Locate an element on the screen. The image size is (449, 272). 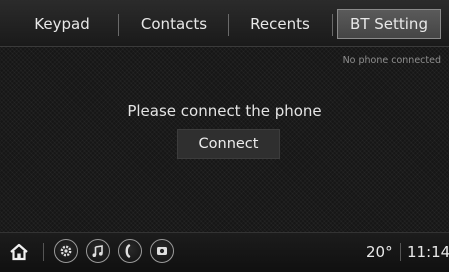
settings-icon is located at coordinates (66, 251).